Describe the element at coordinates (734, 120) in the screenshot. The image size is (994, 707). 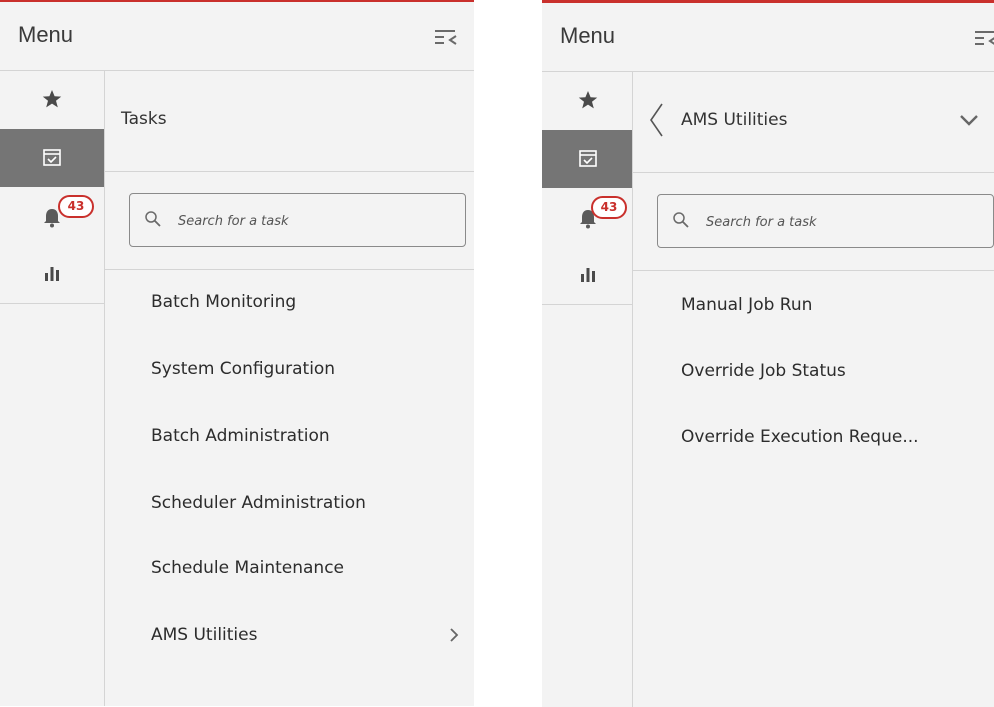
I see `page-title: AMS Utilities` at that location.